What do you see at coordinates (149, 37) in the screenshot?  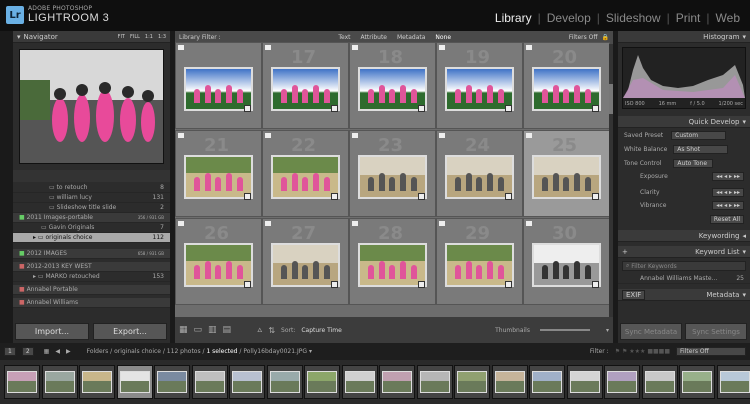 I see `zoom-1-1: 1:1` at bounding box center [149, 37].